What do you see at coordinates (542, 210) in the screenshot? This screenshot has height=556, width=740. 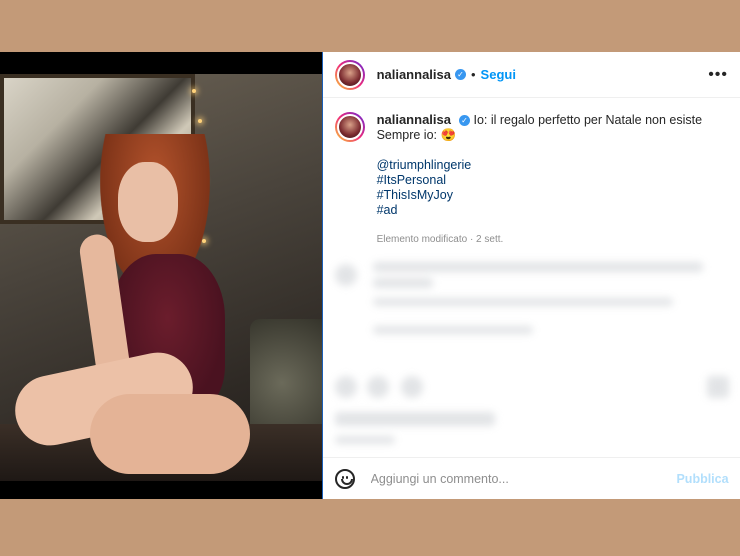 I see `tag-hashtag: #ad` at bounding box center [542, 210].